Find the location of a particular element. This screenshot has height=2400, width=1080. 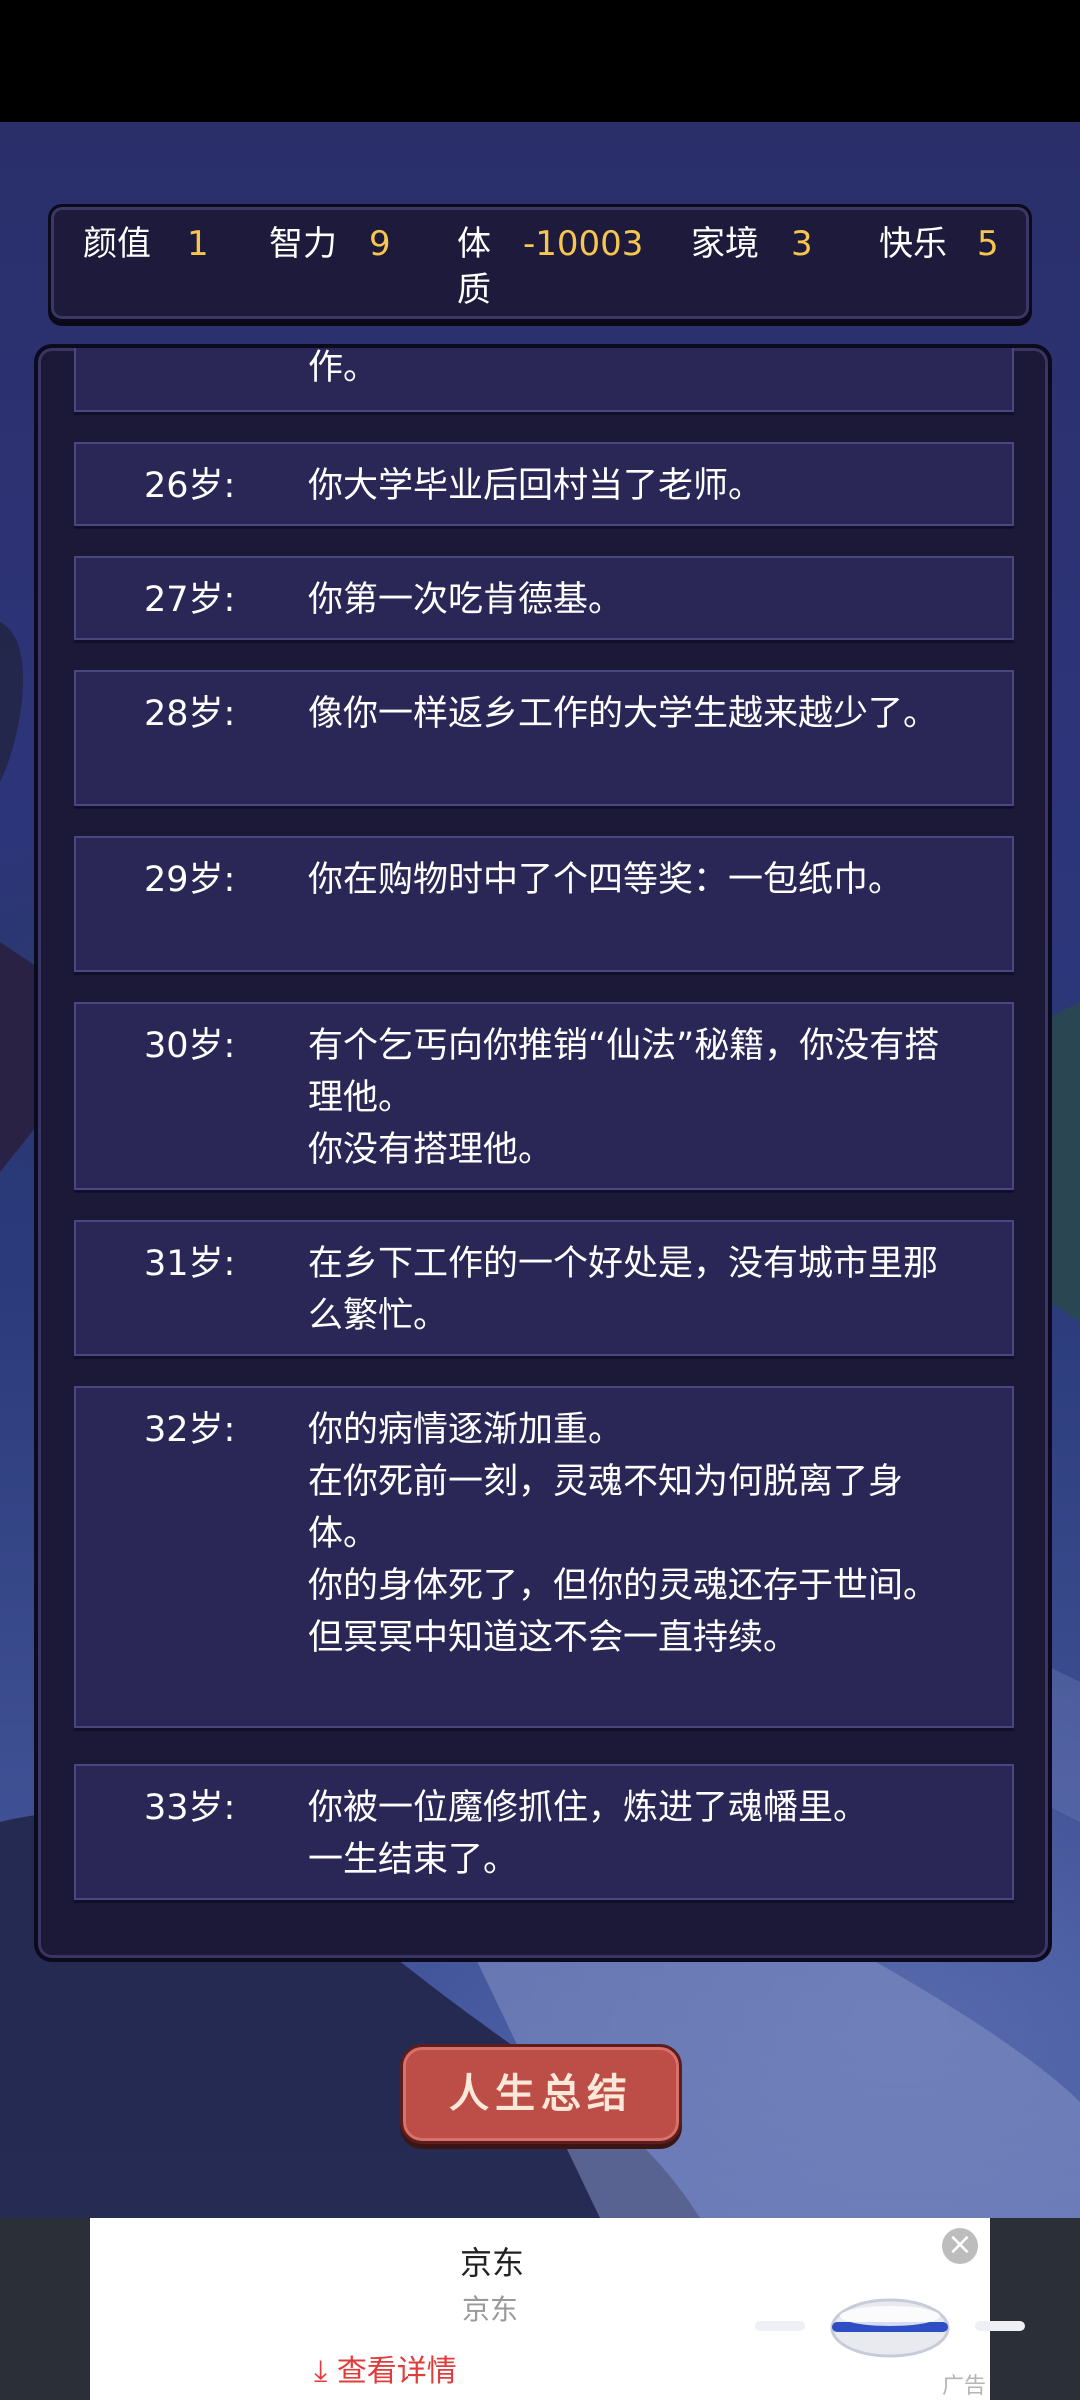

ad-link-label: 查看详情 is located at coordinates (396, 2371).